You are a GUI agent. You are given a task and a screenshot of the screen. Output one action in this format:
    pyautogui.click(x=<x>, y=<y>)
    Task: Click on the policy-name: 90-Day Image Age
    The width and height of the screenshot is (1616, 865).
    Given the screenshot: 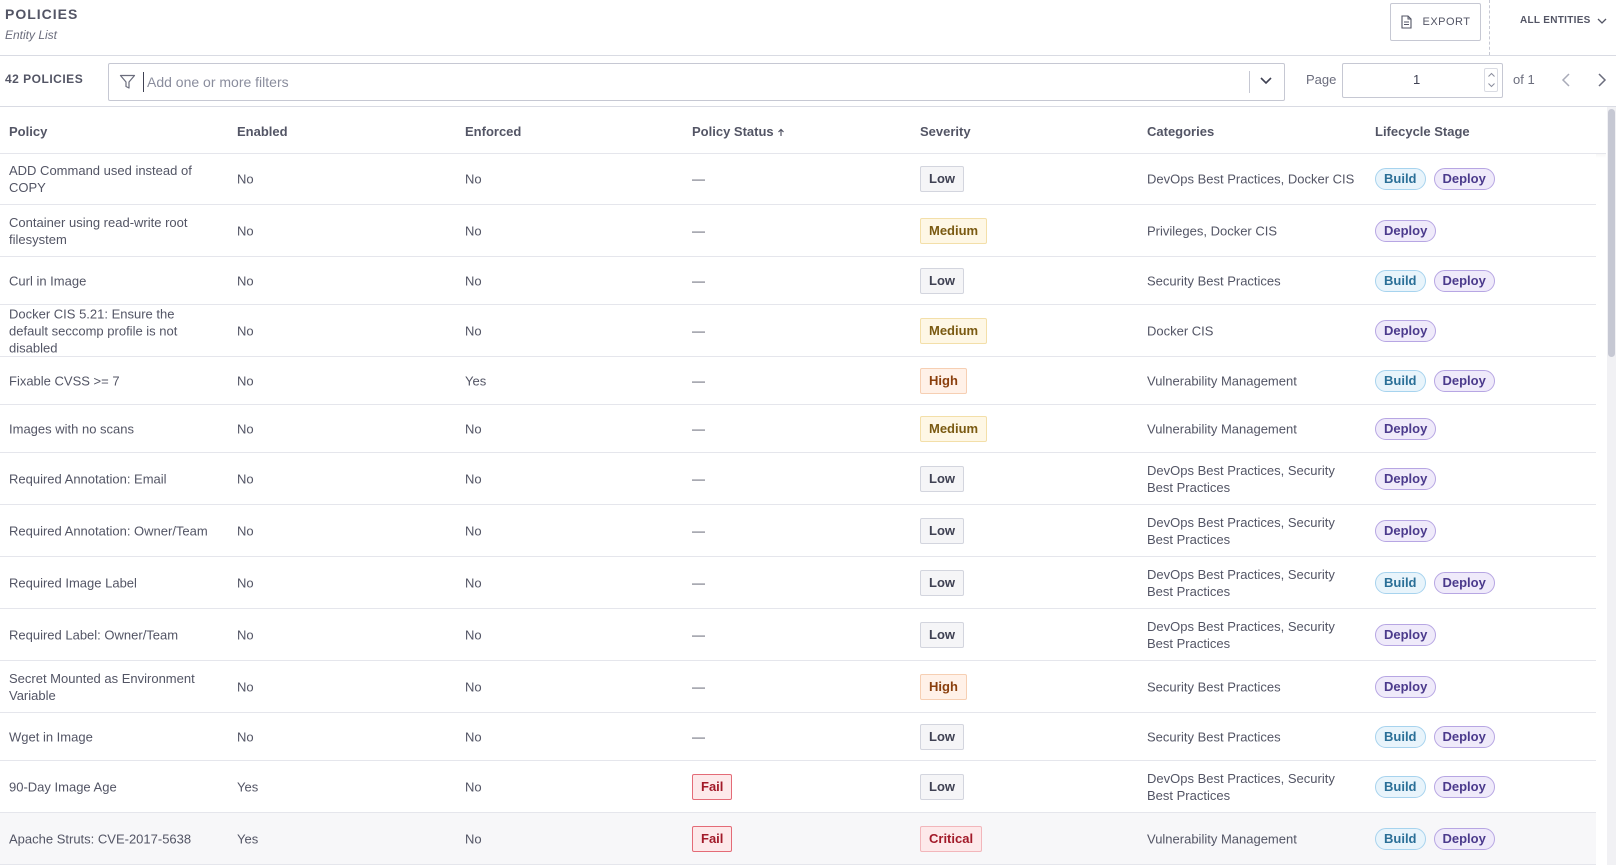 What is the action you would take?
    pyautogui.click(x=111, y=786)
    